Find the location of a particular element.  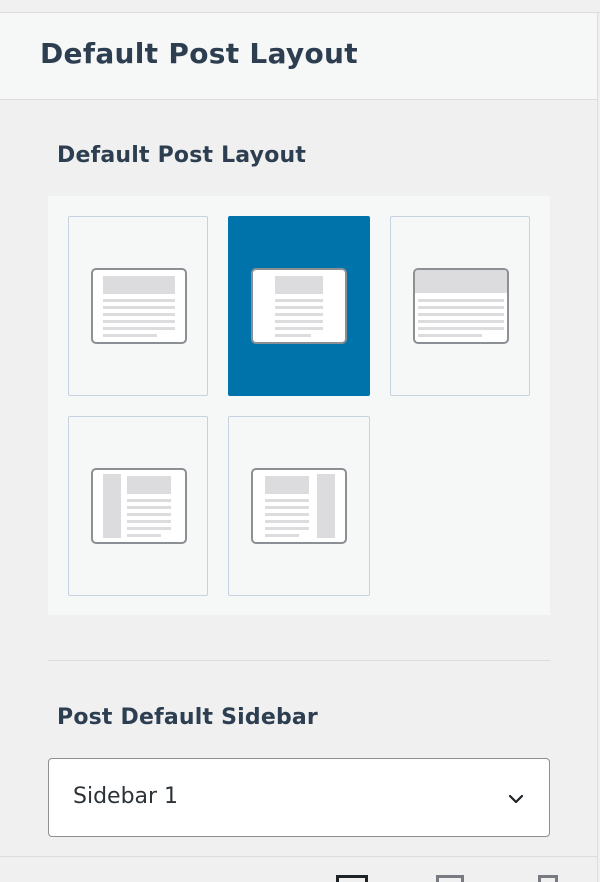

post-default-sidebar-label: Post Default Sidebar is located at coordinates (187, 717).